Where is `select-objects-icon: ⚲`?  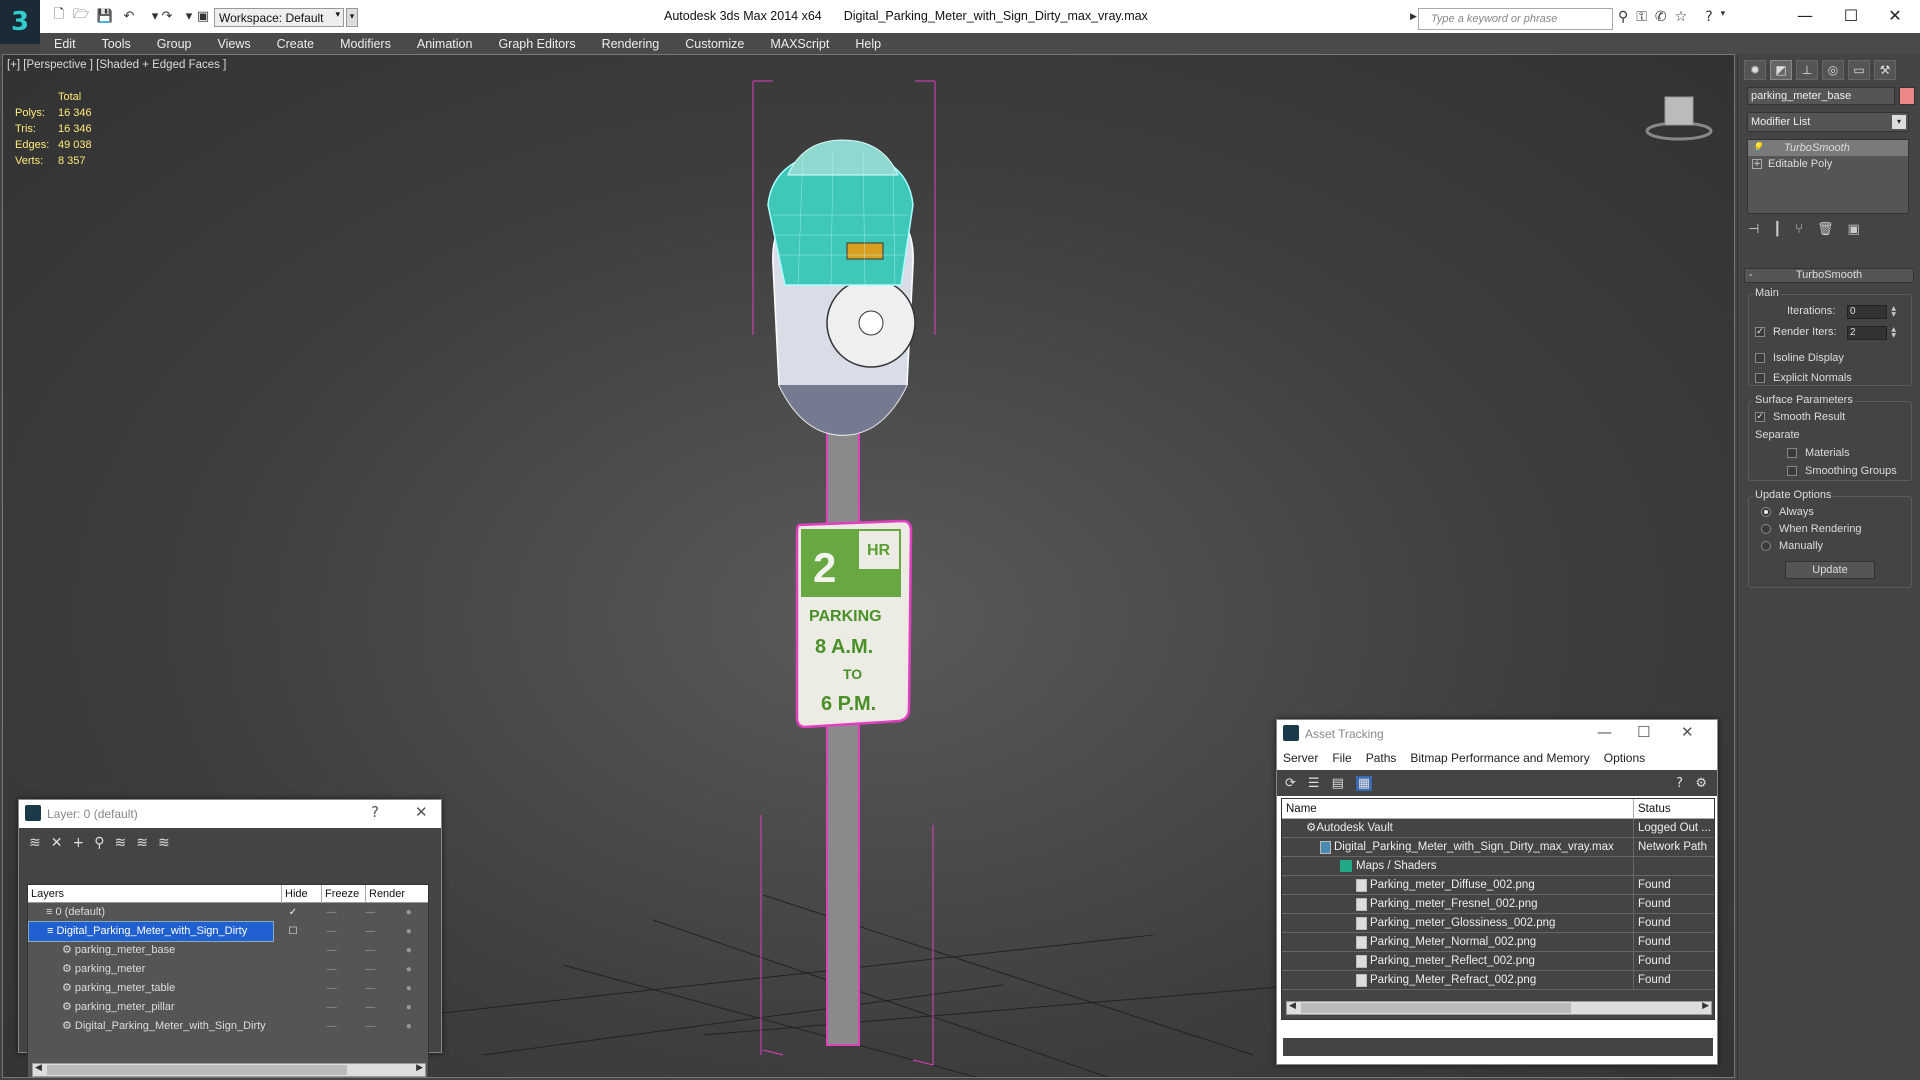 select-objects-icon: ⚲ is located at coordinates (99, 843).